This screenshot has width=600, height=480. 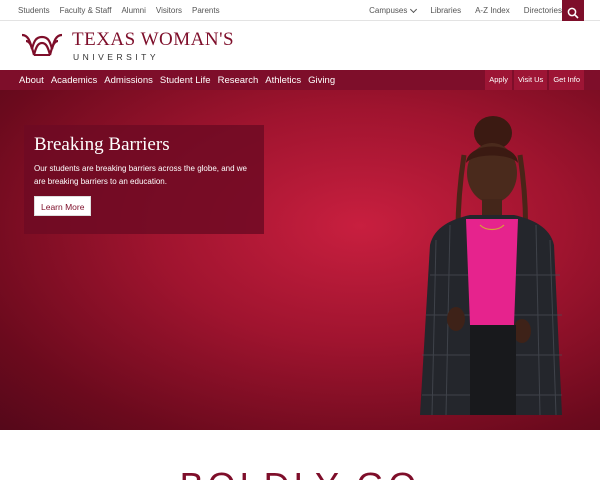 What do you see at coordinates (566, 80) in the screenshot?
I see `get-info-button: Get Info` at bounding box center [566, 80].